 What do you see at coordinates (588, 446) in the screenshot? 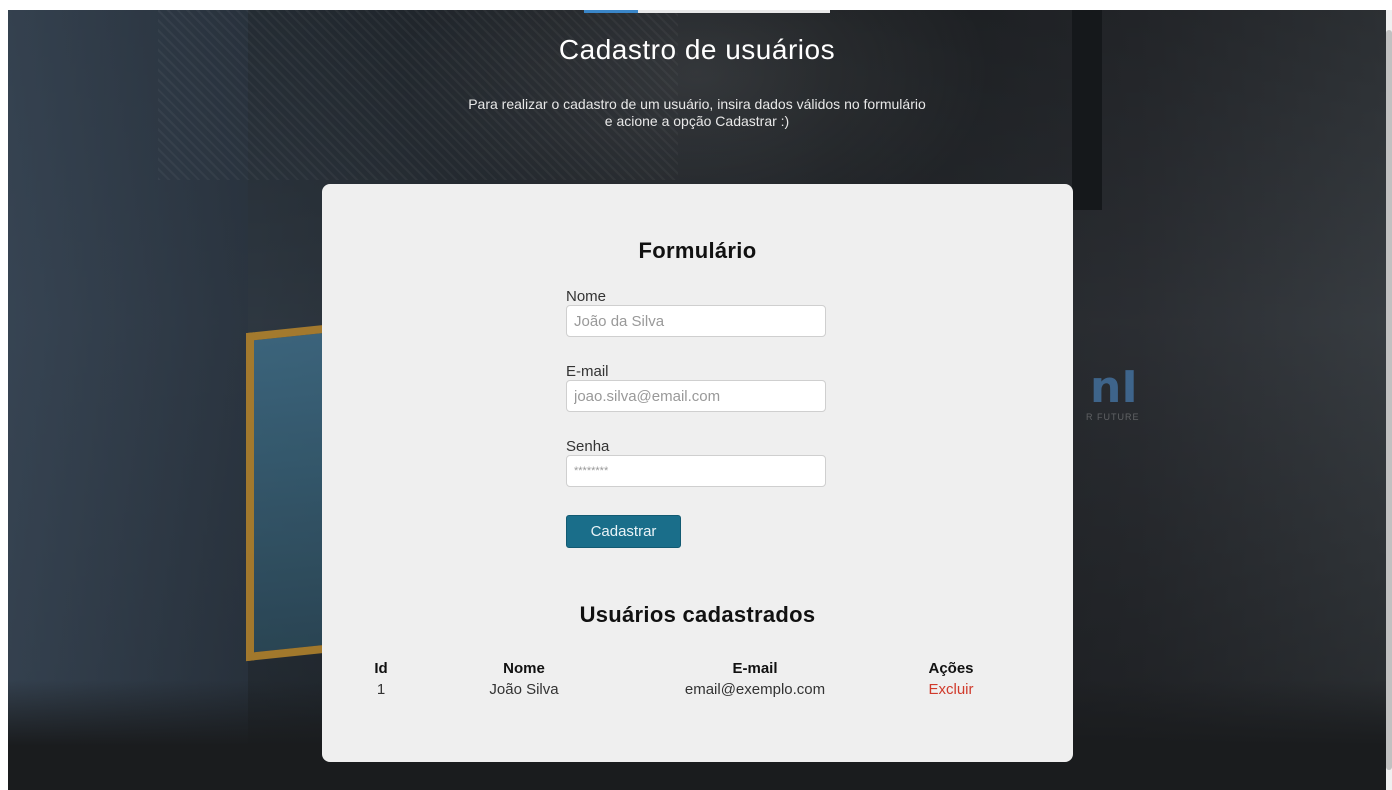
I see `password-label: Senha` at bounding box center [588, 446].